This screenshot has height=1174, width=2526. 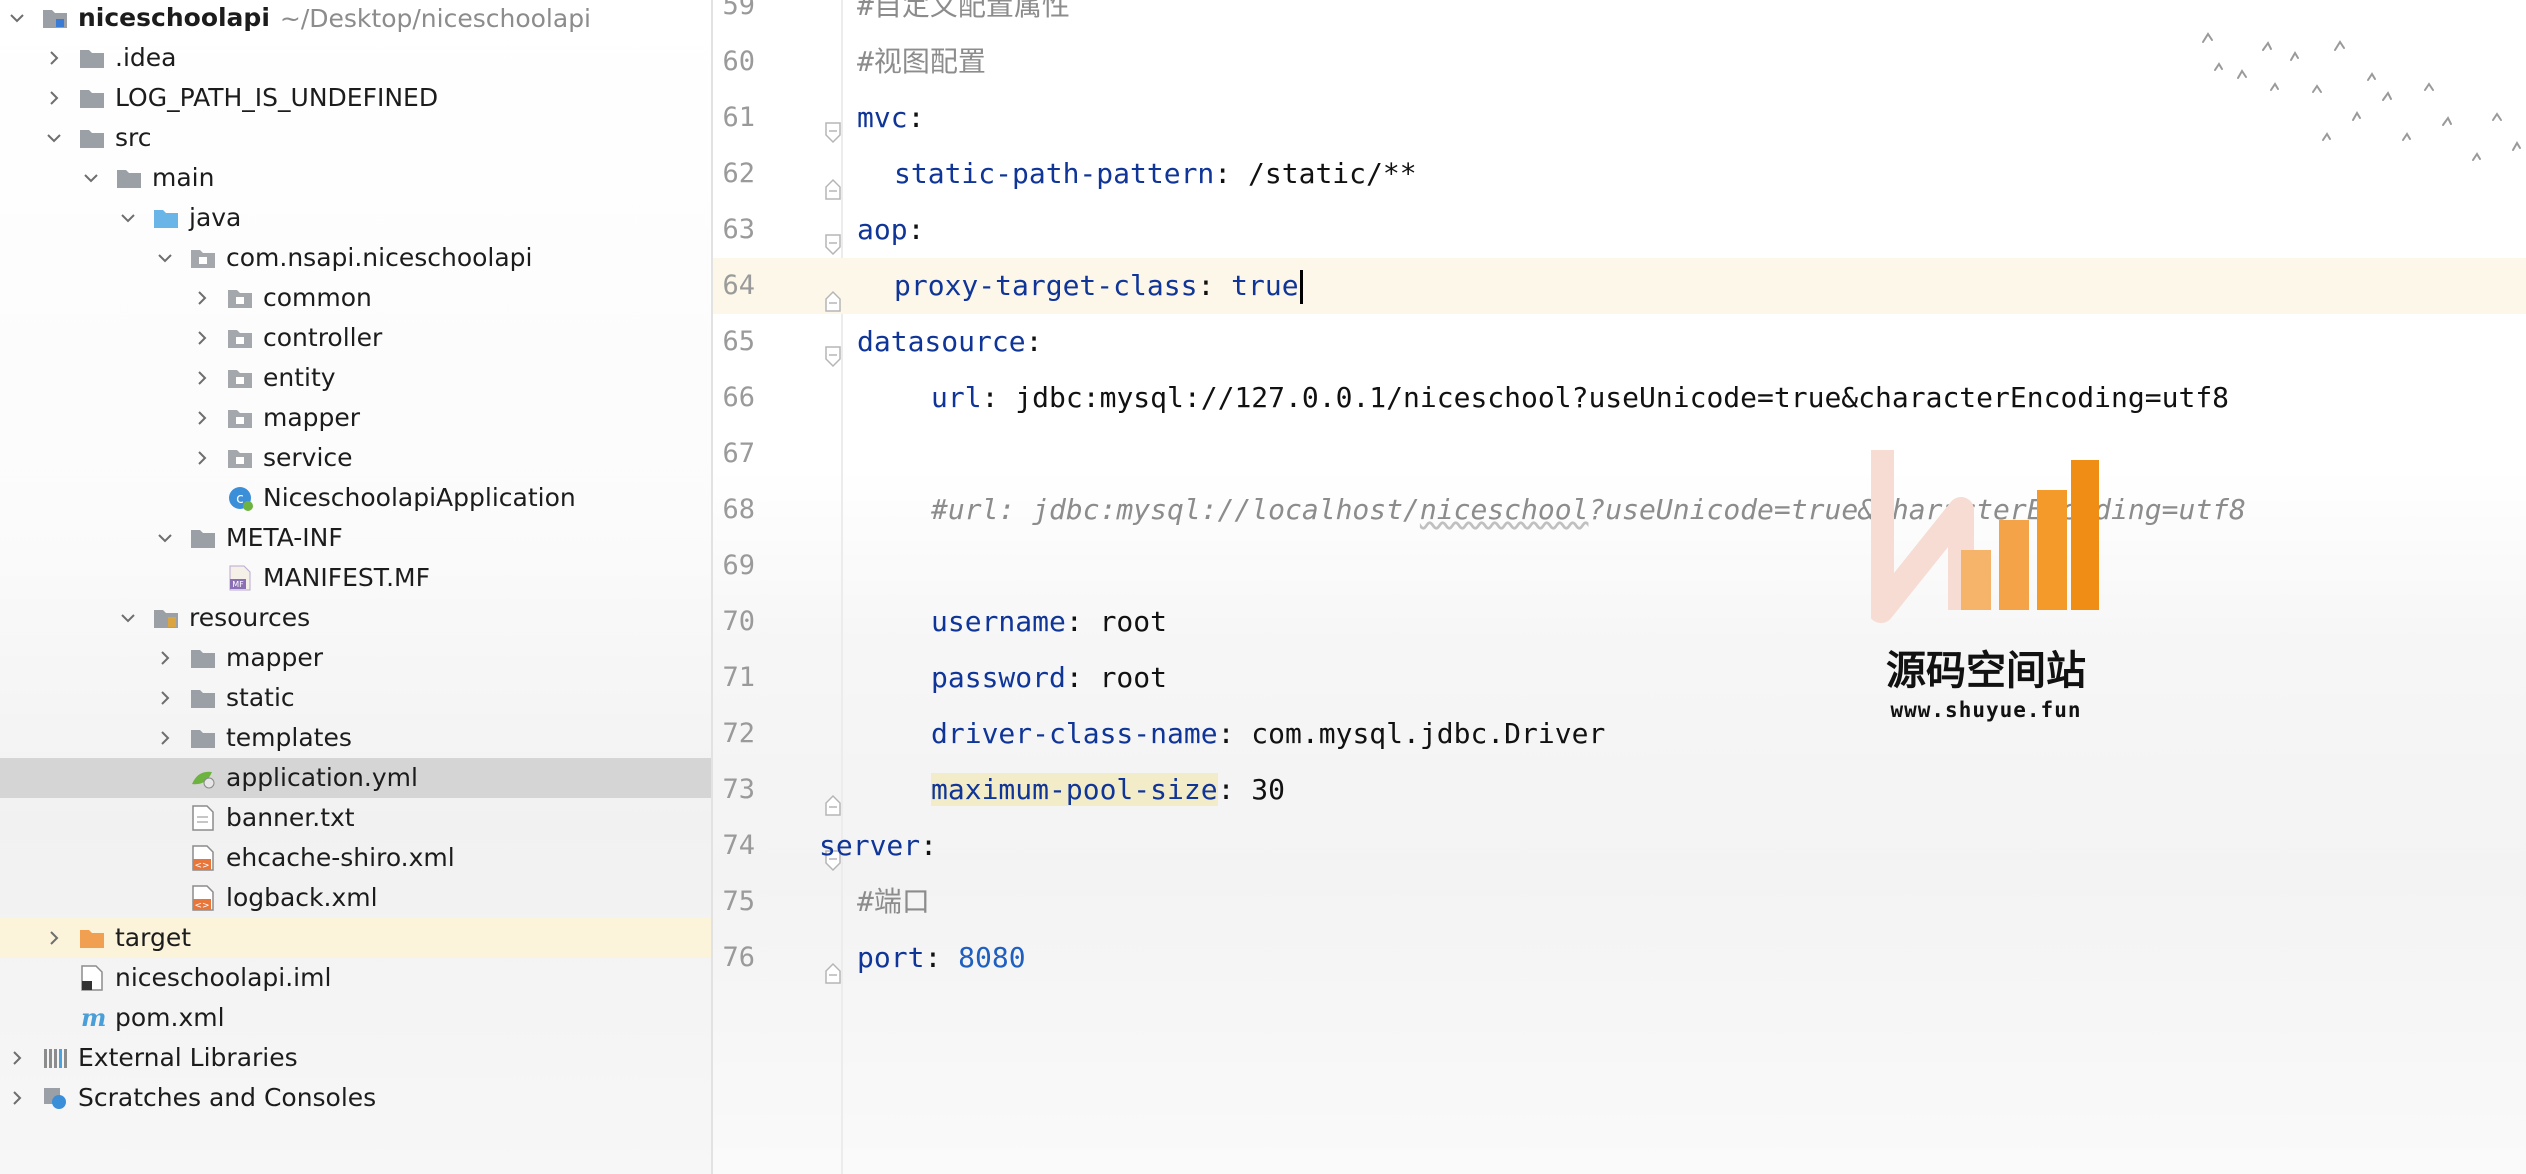 What do you see at coordinates (1619, 678) in the screenshot?
I see `code-line: 71 password: root` at bounding box center [1619, 678].